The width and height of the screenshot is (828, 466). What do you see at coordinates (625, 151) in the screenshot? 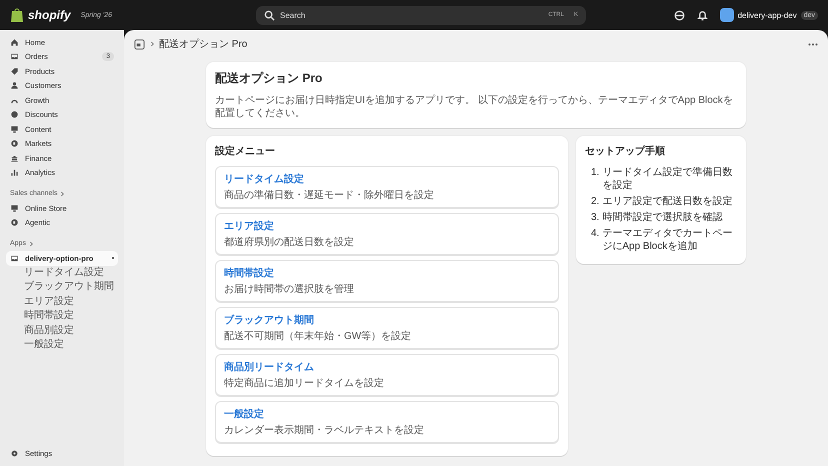
I see `card-title: セットアップ手順` at bounding box center [625, 151].